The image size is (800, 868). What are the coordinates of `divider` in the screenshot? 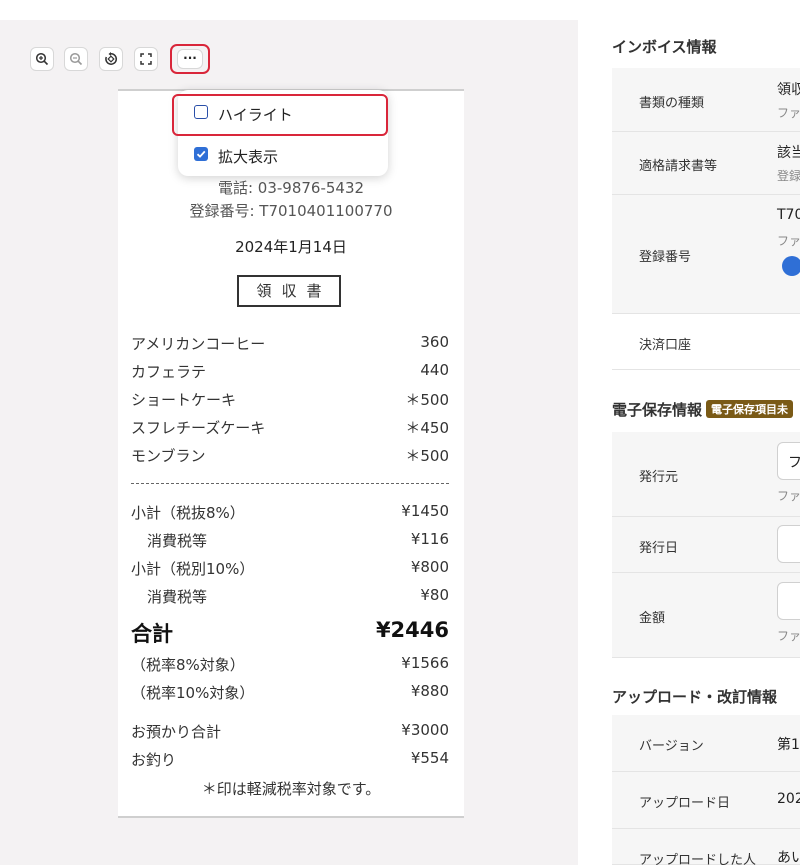 It's located at (290, 483).